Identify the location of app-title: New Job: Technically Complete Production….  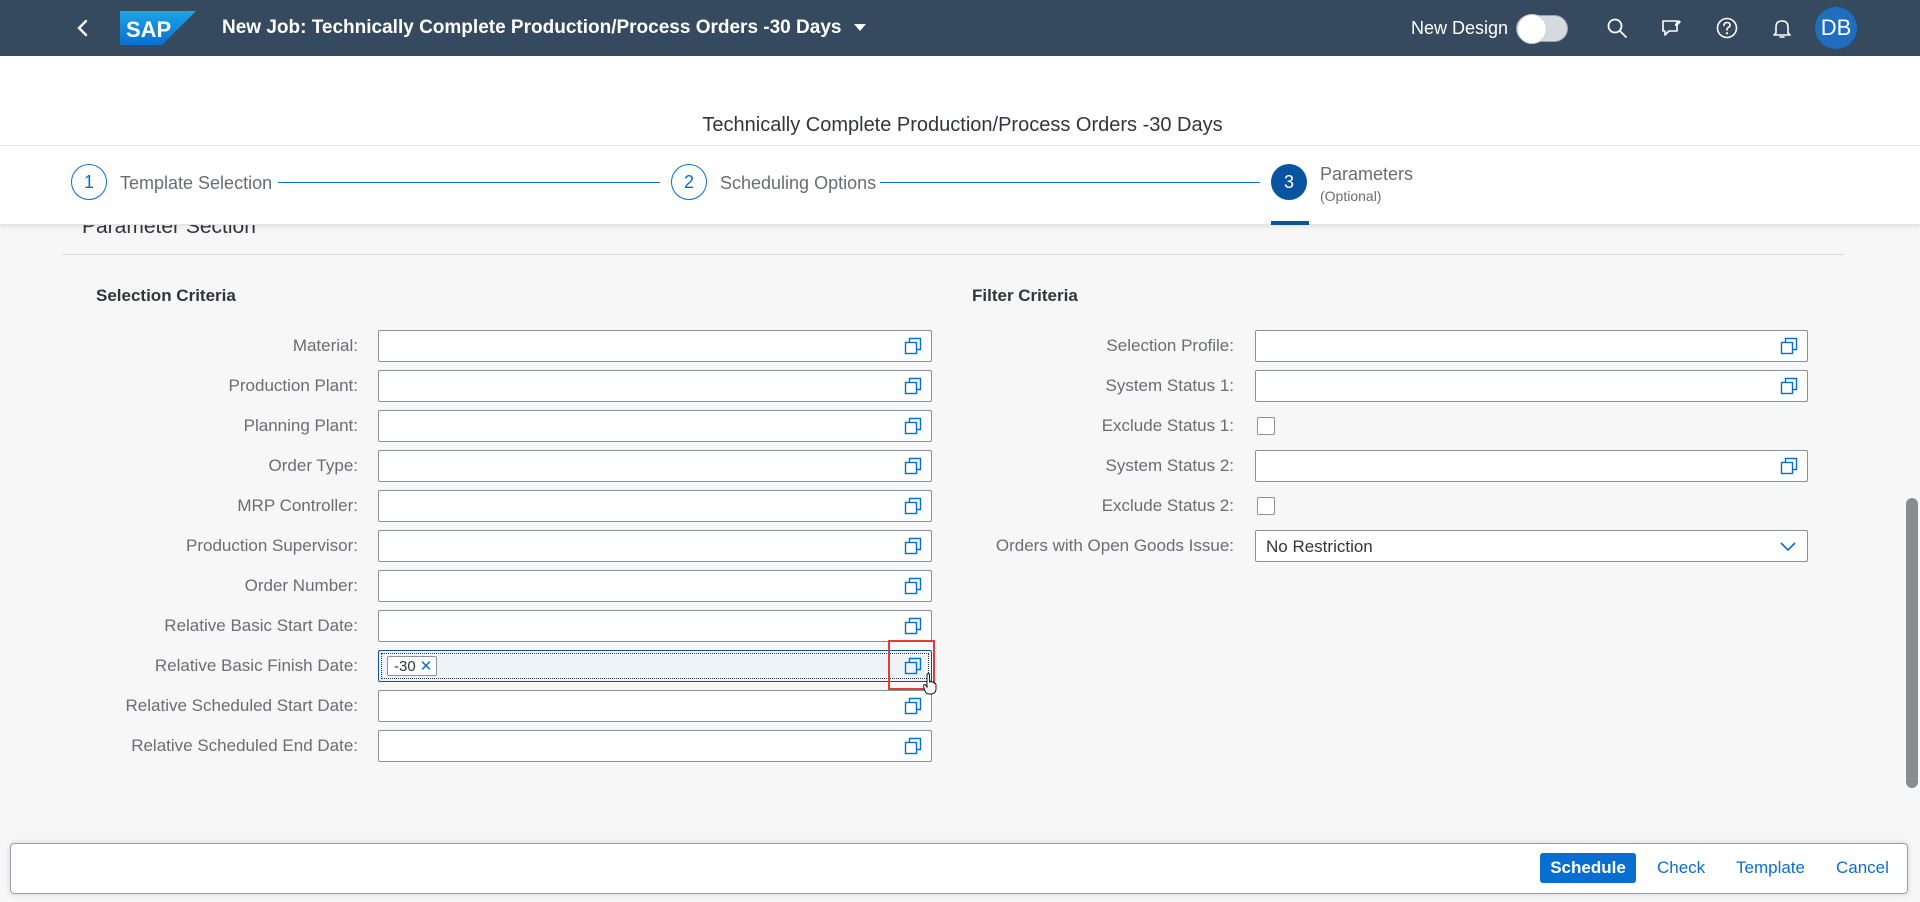
(544, 28).